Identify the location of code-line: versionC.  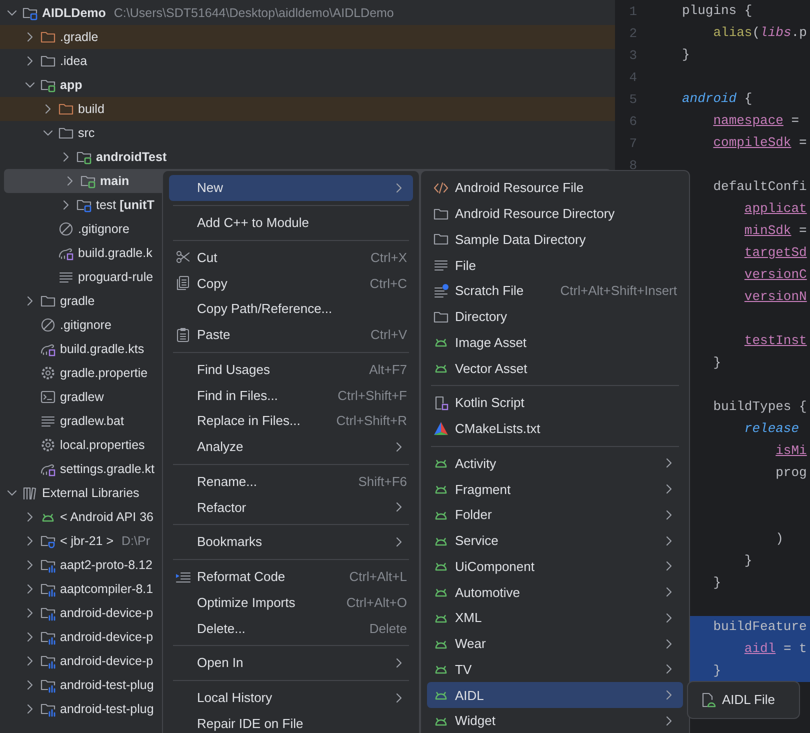
(775, 275).